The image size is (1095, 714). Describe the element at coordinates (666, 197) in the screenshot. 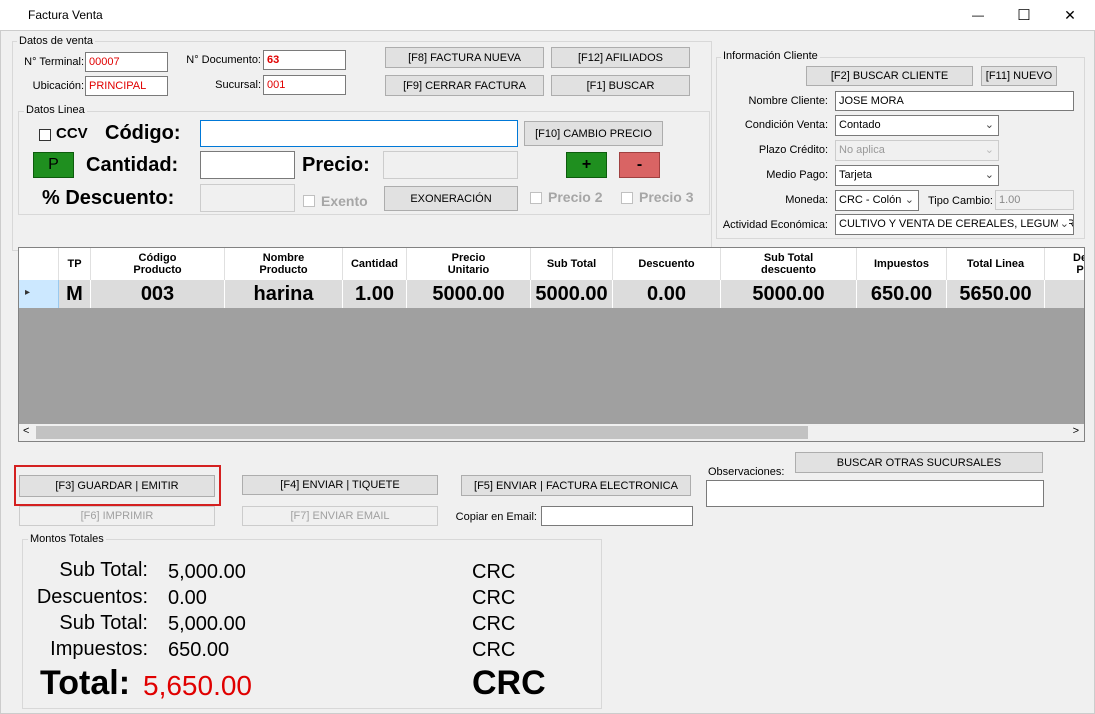

I see `precio3-label: Precio 3` at that location.